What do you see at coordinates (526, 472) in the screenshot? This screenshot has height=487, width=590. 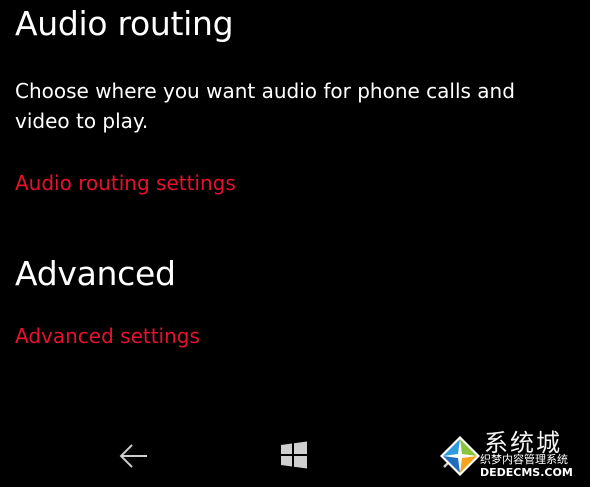 I see `watermark-url: DEDECMS.COM` at bounding box center [526, 472].